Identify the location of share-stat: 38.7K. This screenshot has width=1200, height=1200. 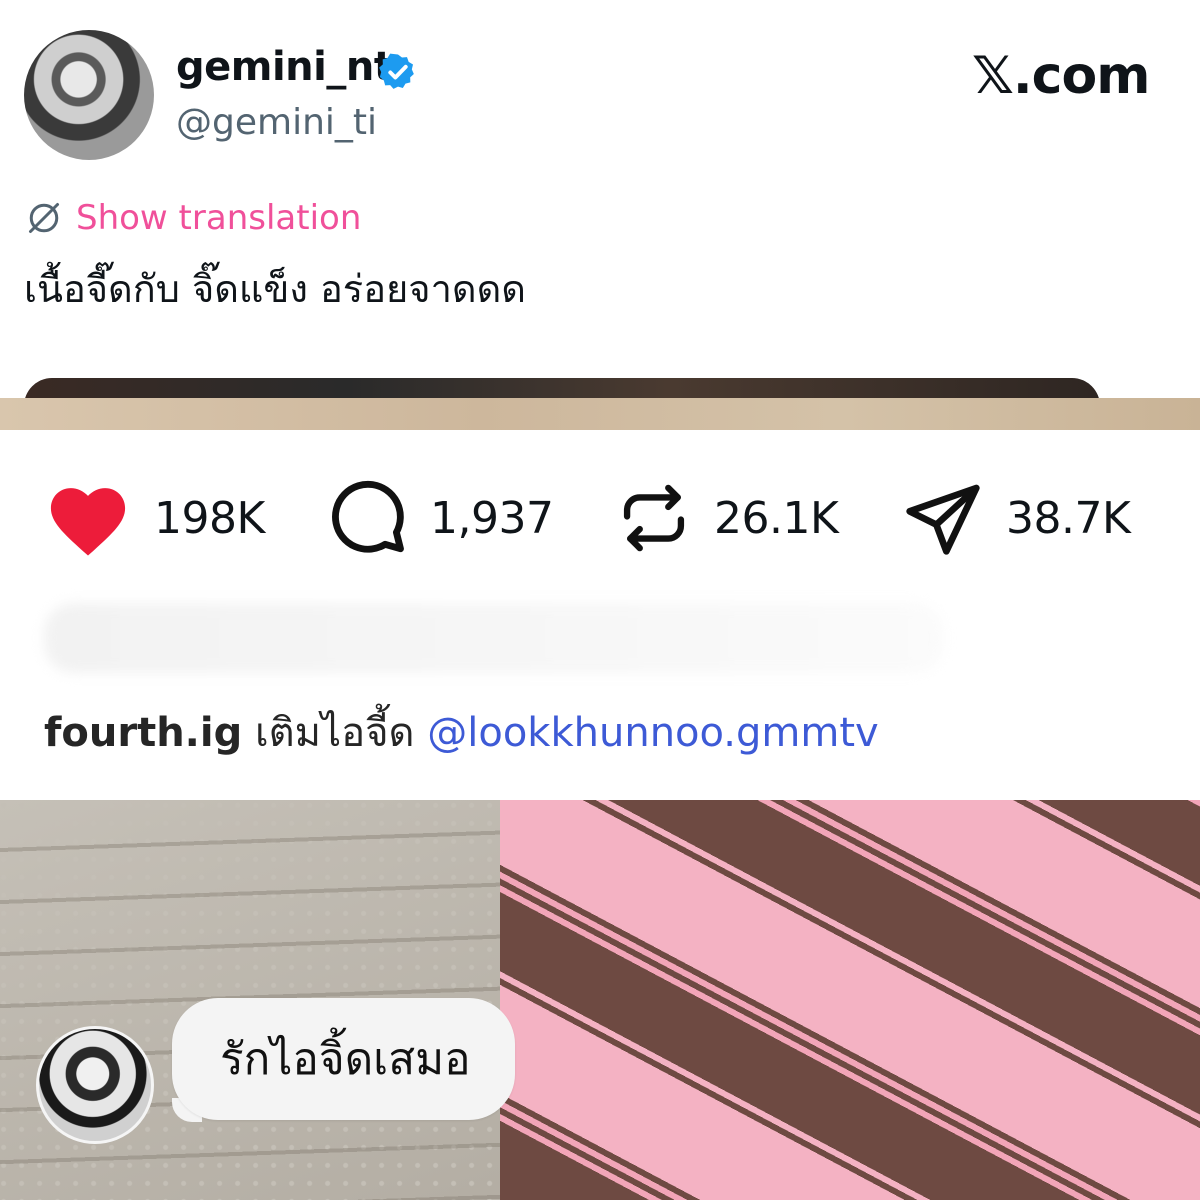
(1016, 518).